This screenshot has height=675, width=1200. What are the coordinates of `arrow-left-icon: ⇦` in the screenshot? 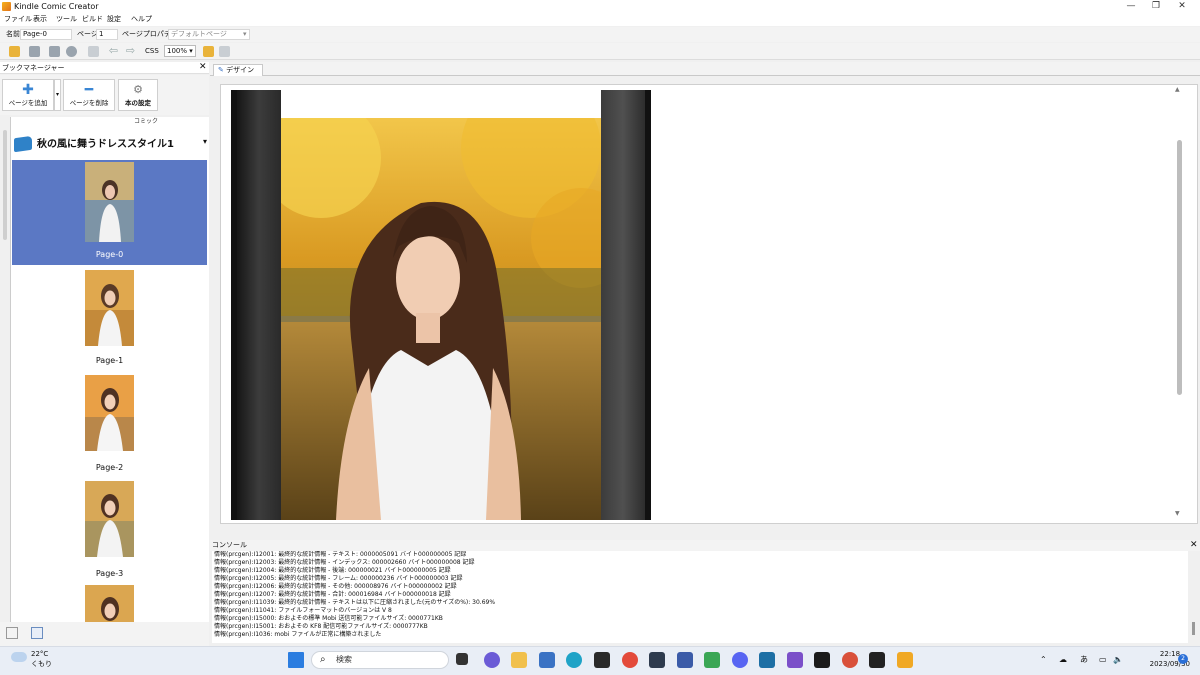 It's located at (113, 51).